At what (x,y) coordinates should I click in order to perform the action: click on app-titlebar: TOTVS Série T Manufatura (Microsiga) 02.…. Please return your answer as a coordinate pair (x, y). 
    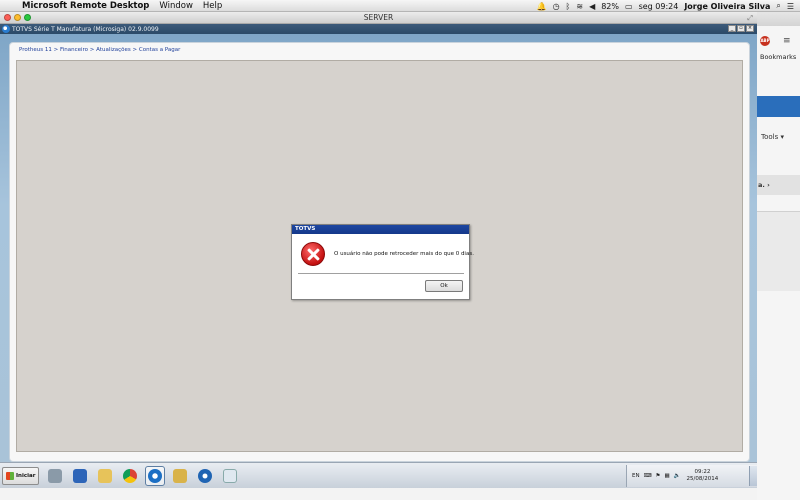
    Looking at the image, I should click on (378, 29).